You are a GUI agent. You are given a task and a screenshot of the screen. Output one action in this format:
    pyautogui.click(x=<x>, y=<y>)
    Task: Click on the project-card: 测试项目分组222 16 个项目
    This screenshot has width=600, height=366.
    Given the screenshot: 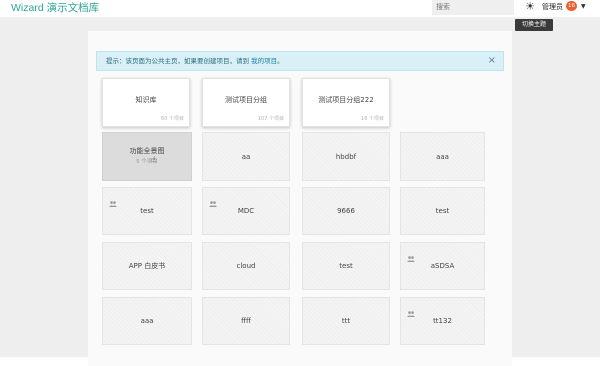 What is the action you would take?
    pyautogui.click(x=346, y=102)
    